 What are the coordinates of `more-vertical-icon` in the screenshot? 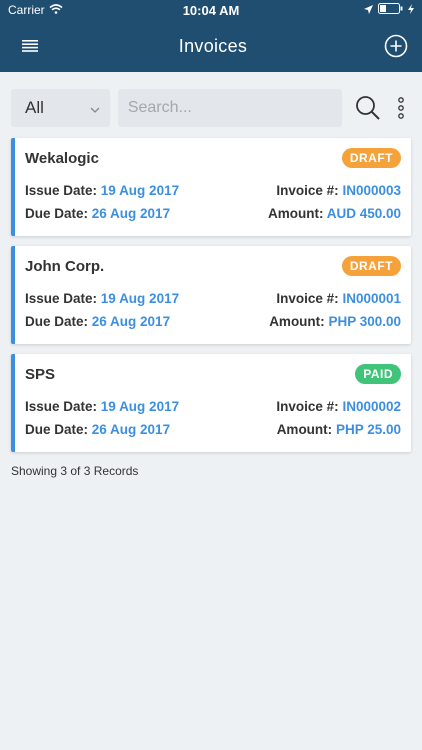 It's located at (401, 108).